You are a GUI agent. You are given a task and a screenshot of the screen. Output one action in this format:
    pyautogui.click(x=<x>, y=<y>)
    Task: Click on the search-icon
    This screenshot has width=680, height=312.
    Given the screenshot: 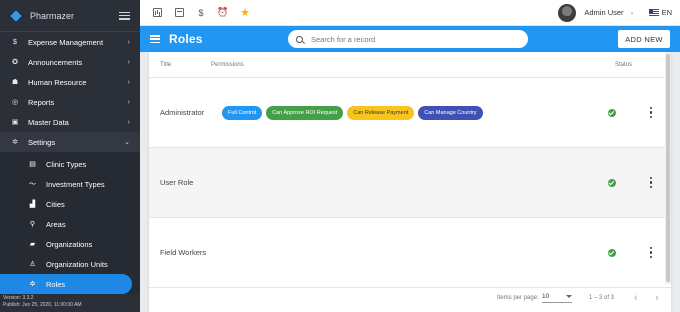 What is the action you would take?
    pyautogui.click(x=299, y=39)
    